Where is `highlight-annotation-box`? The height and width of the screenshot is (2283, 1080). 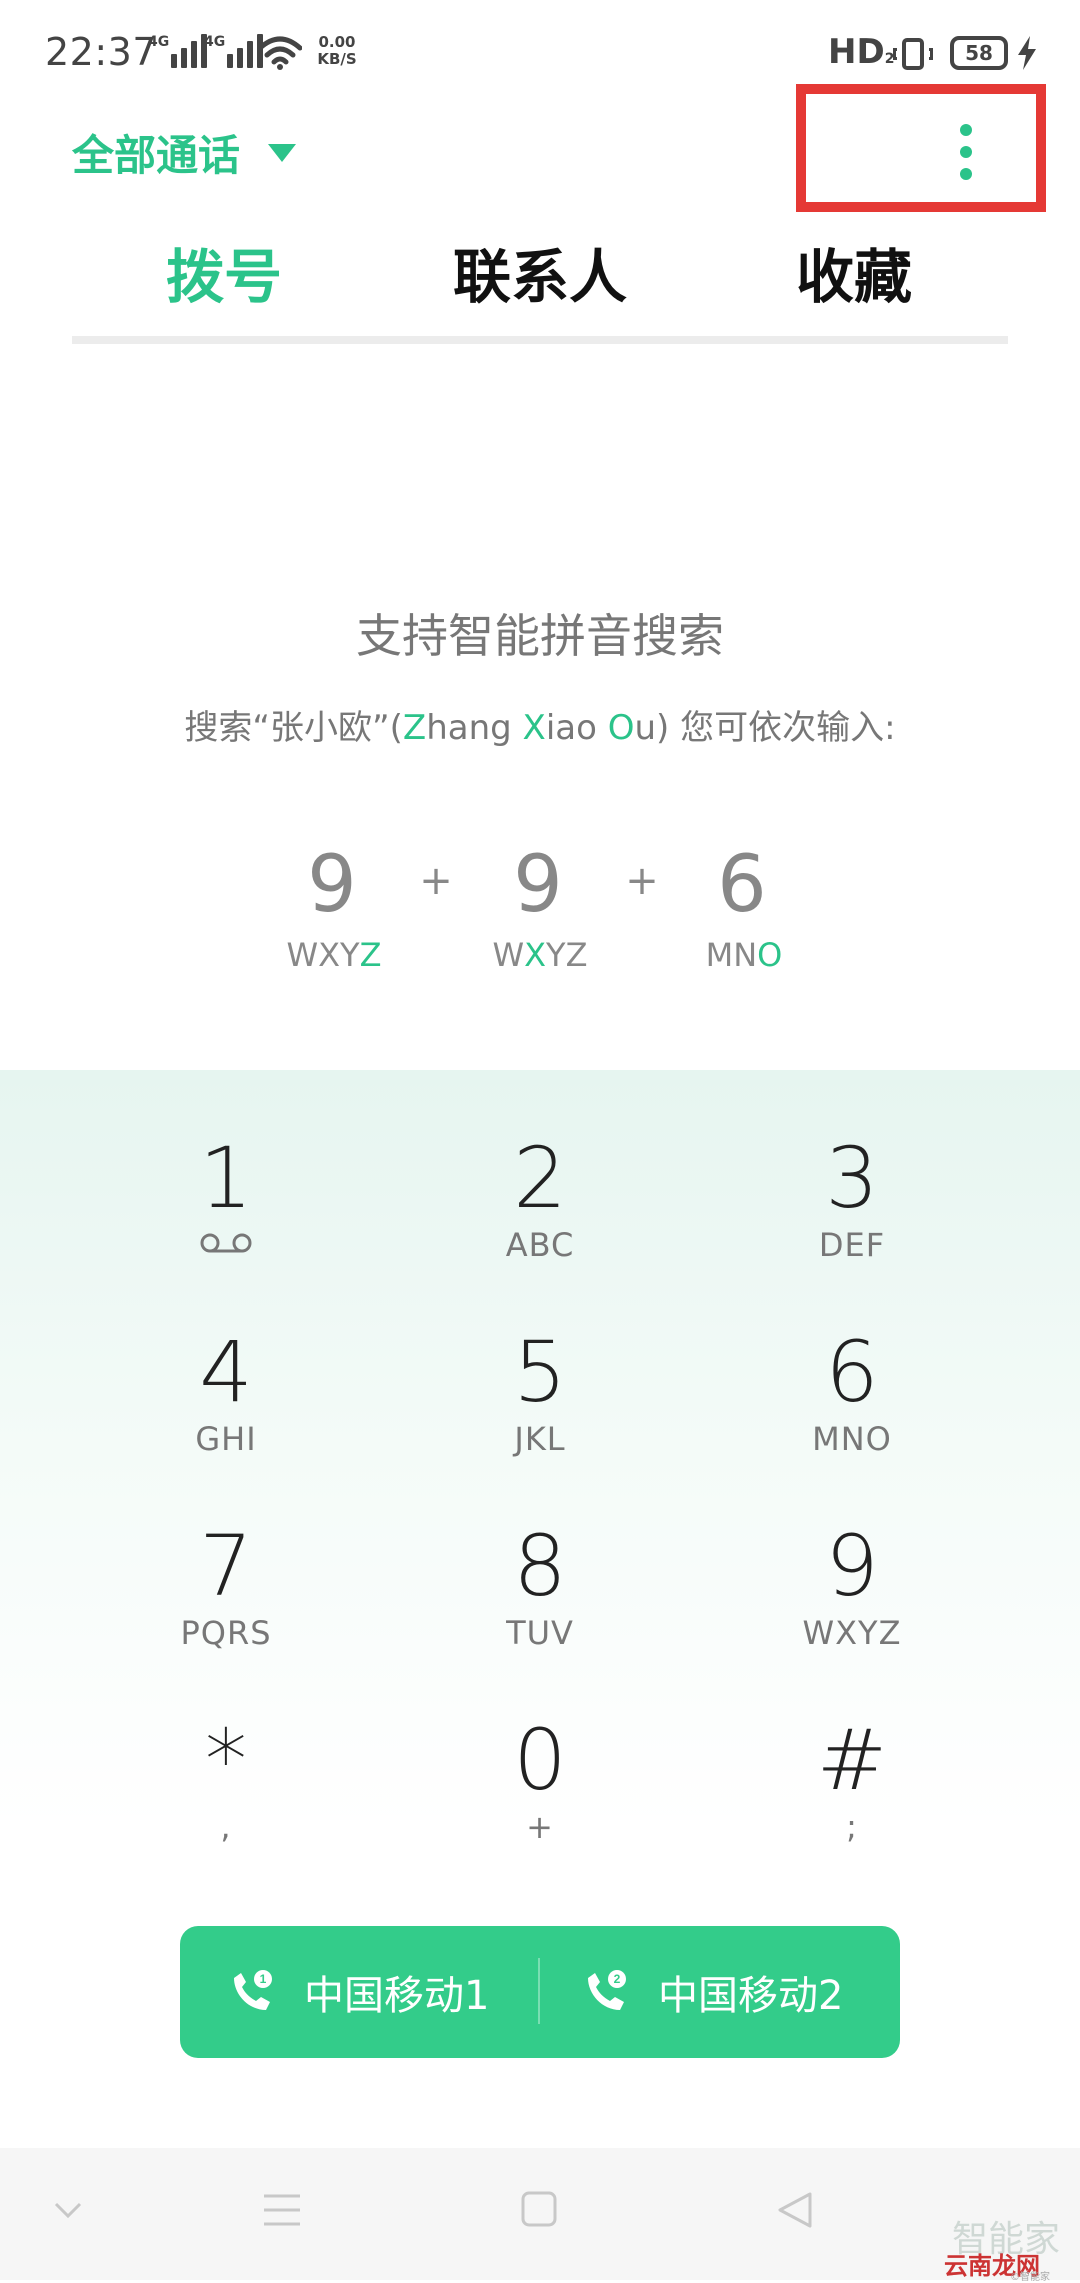
highlight-annotation-box is located at coordinates (921, 148).